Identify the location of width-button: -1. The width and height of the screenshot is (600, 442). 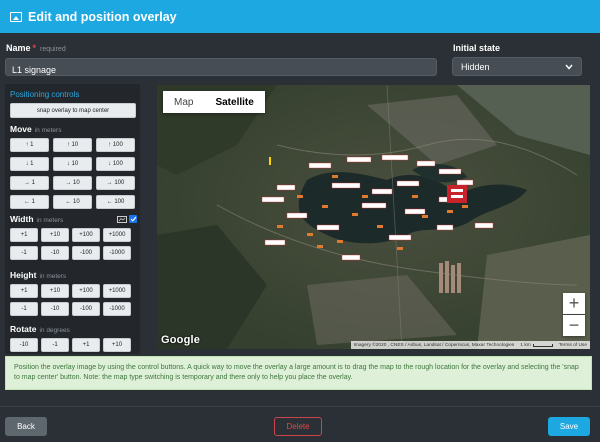
(24, 253).